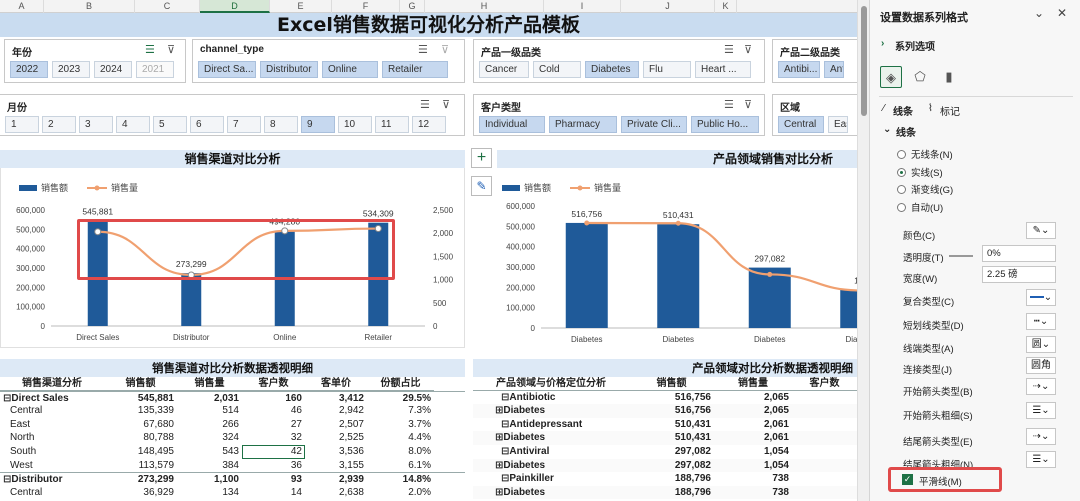 The width and height of the screenshot is (1080, 501). Describe the element at coordinates (366, 6) in the screenshot. I see `column-header-F: F` at that location.